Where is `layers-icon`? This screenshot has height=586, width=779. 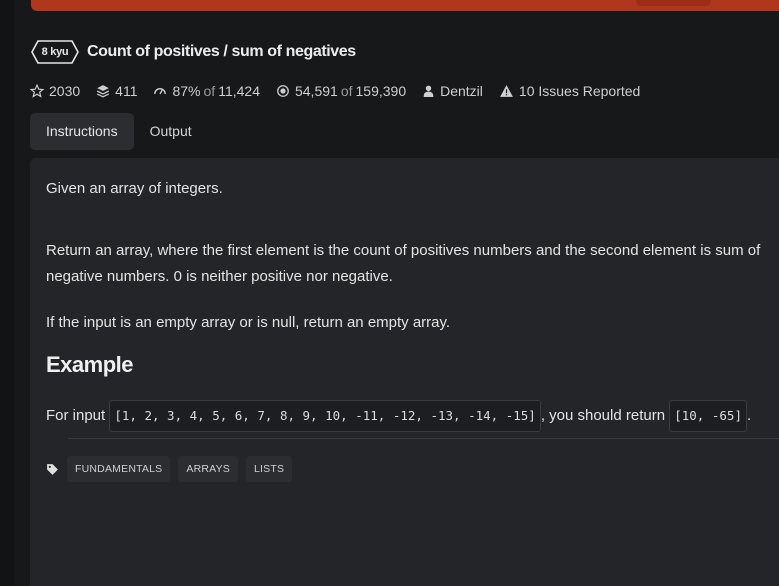
layers-icon is located at coordinates (103, 91).